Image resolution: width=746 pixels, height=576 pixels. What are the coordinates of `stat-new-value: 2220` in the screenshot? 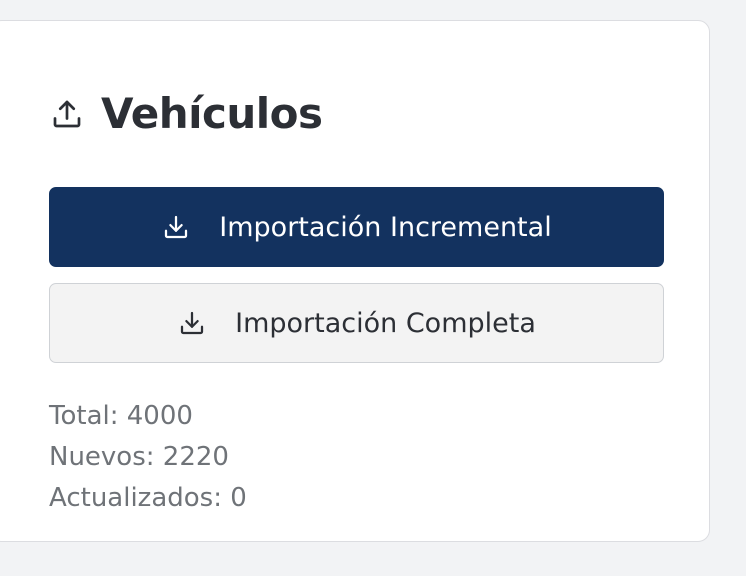 It's located at (195, 457).